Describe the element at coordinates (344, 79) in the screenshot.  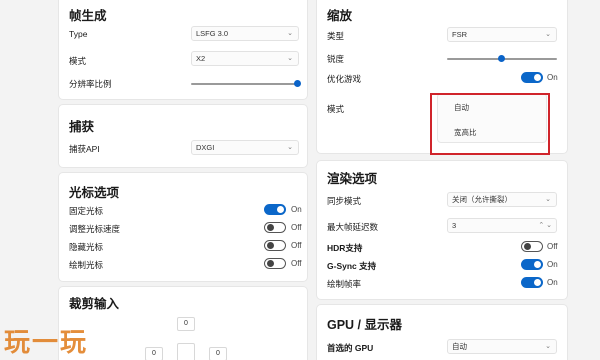
I see `optimize-label: 优化游戏` at that location.